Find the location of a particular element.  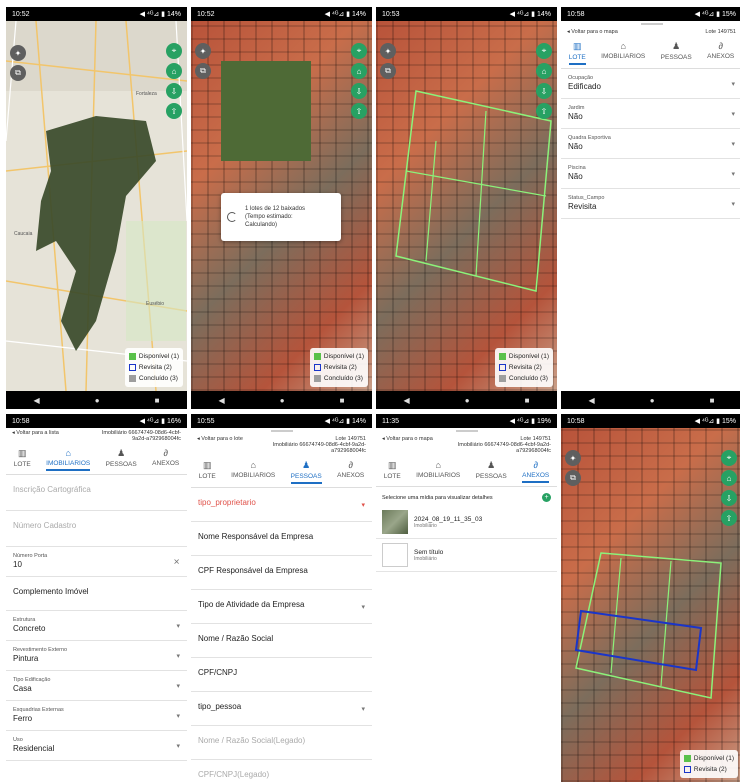

ocupacao-select: Ocupação Edificado ▾ is located at coordinates (650, 84).